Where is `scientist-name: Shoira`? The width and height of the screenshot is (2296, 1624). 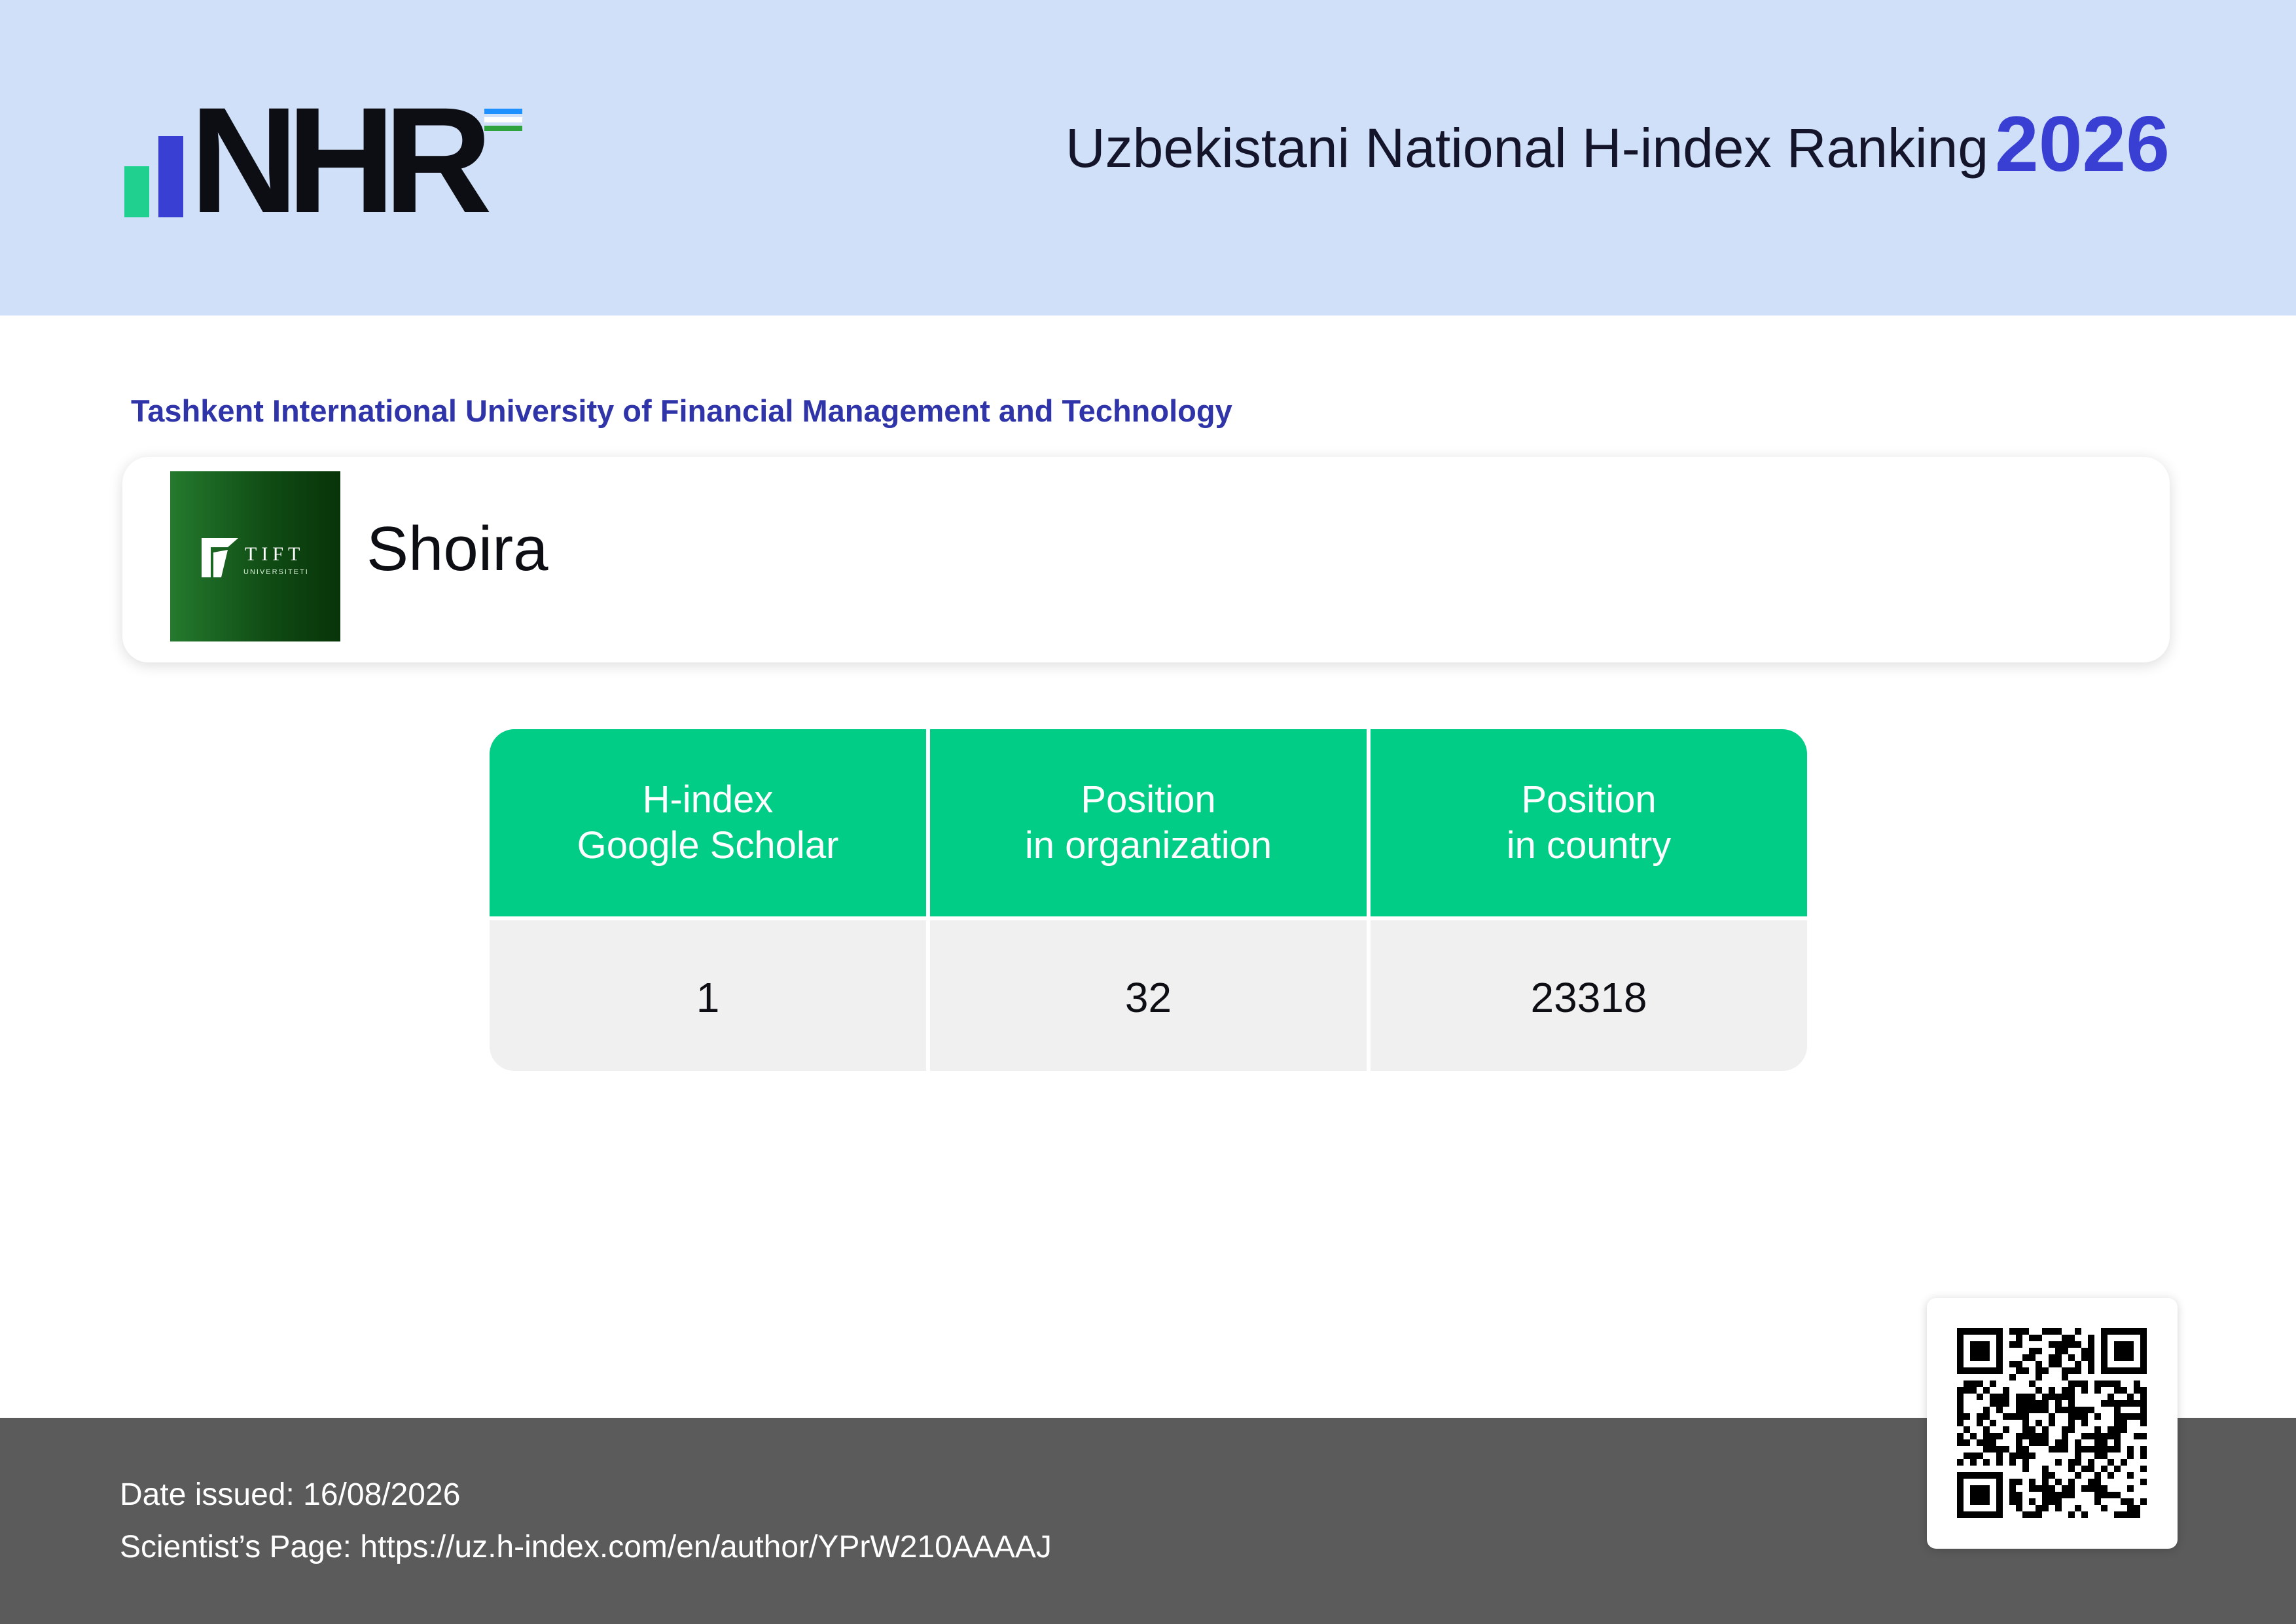 scientist-name: Shoira is located at coordinates (457, 549).